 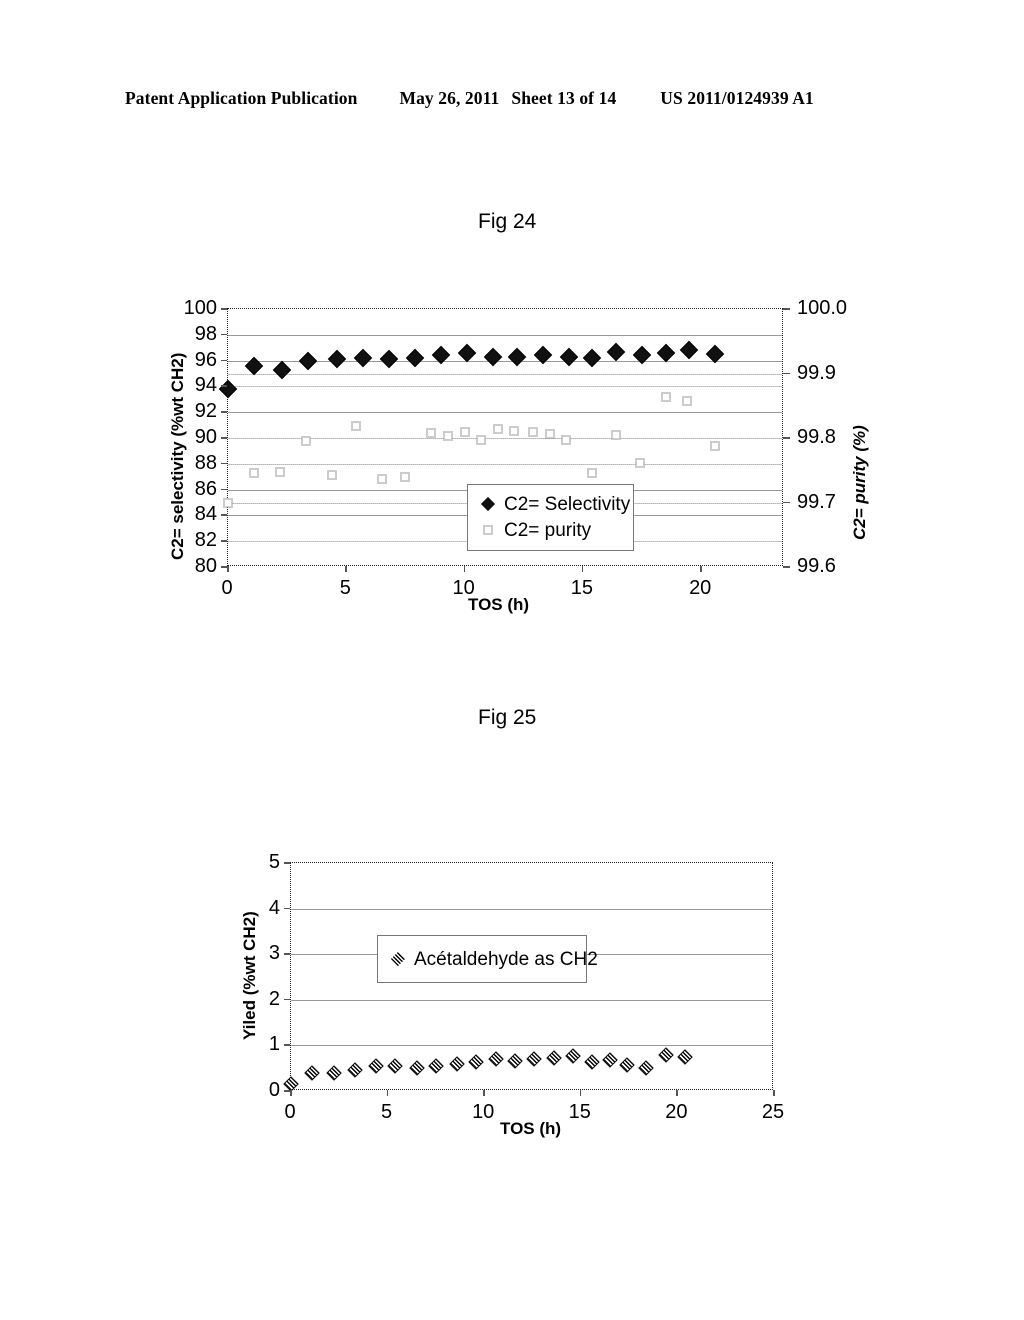 I want to click on x-tick-label-10: 10, so click(x=483, y=1112).